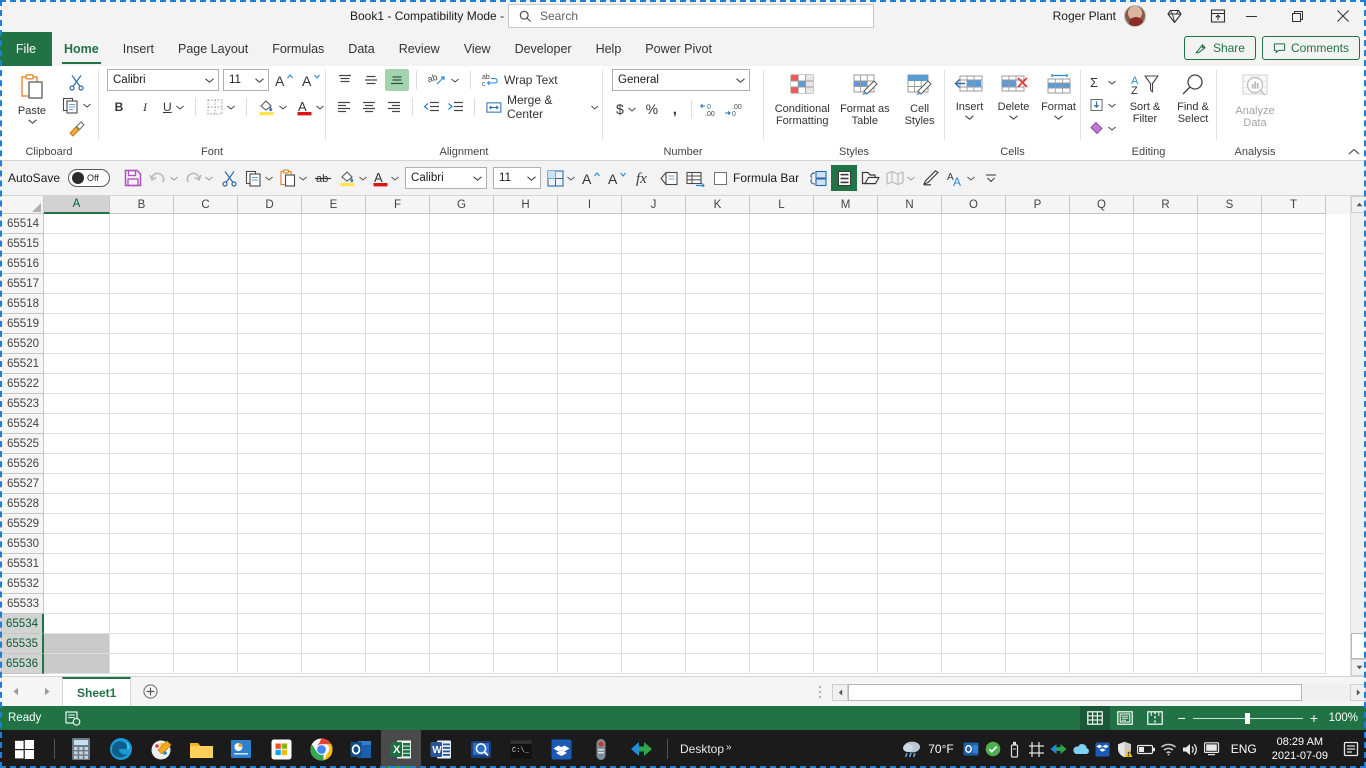  I want to click on command-prompt-icon: C:\_, so click(521, 749).